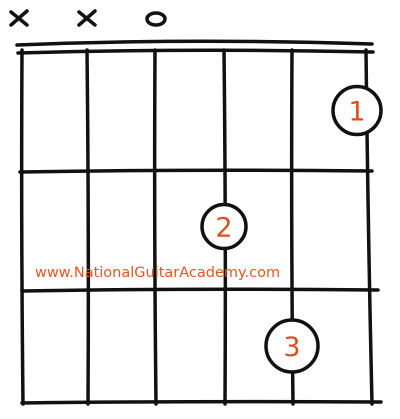  I want to click on string-markers, so click(88, 18).